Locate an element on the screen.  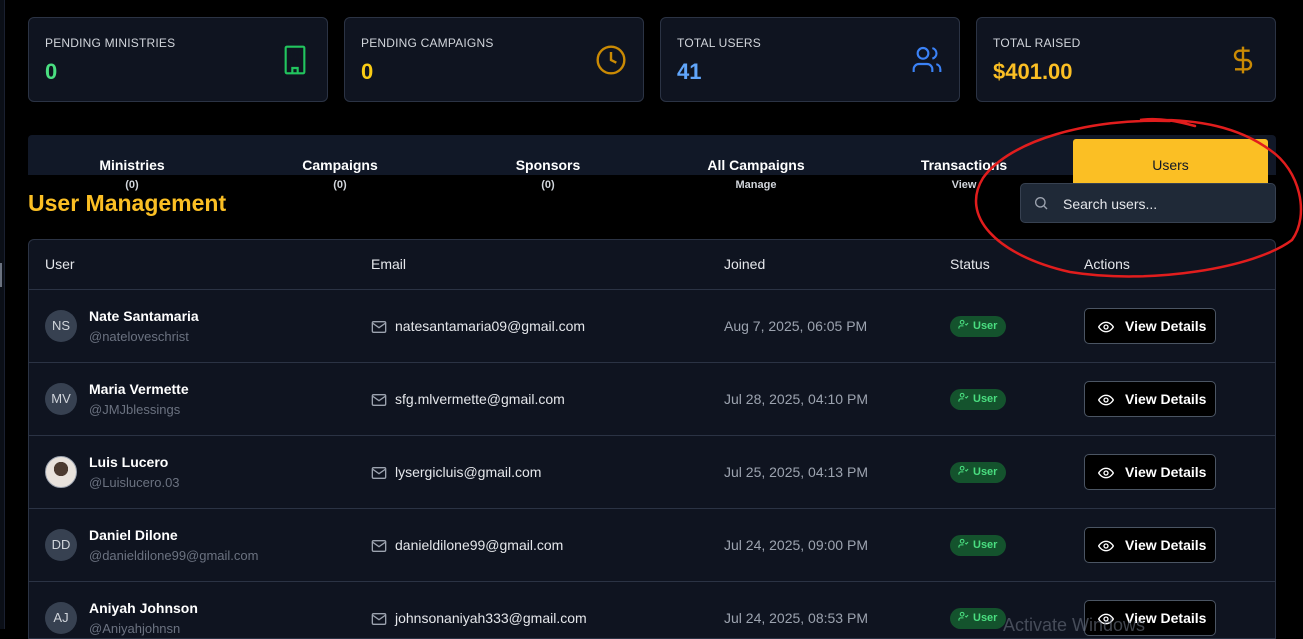
joined-date: Jul 24, 2025, 09:00 PM is located at coordinates (796, 545).